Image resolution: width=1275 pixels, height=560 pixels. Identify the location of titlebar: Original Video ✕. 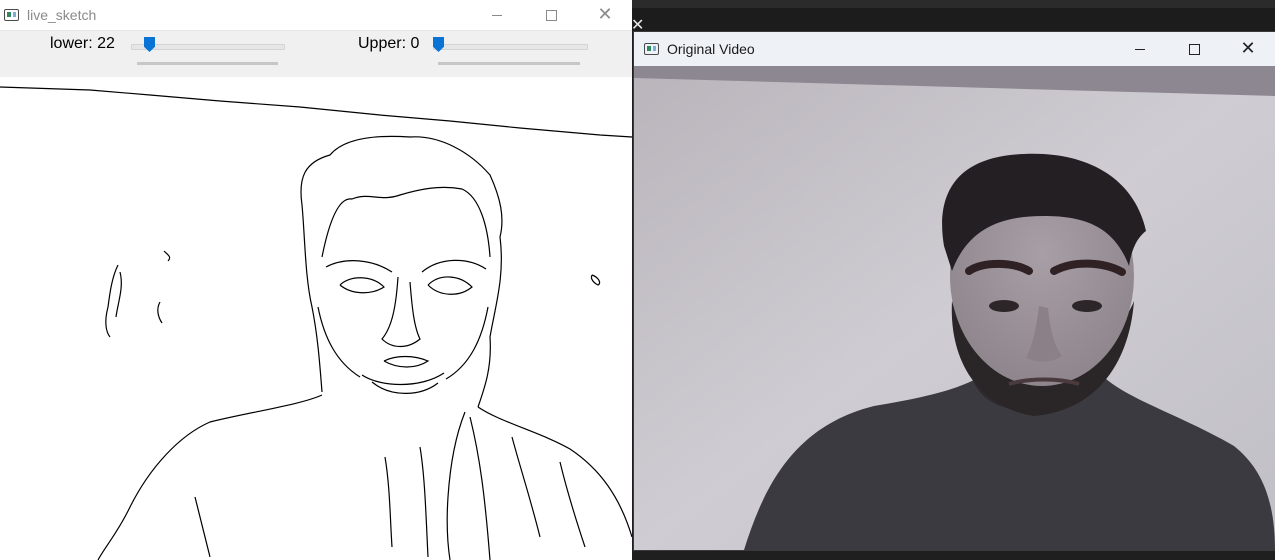
(954, 49).